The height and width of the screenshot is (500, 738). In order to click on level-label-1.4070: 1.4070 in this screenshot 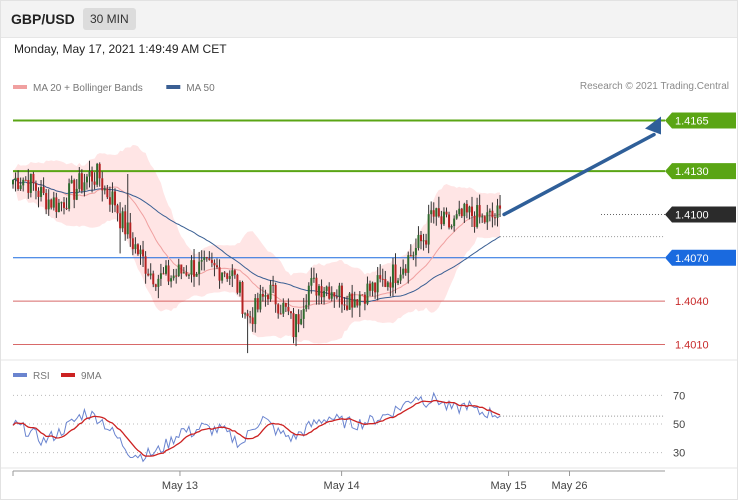, I will do `click(692, 259)`.